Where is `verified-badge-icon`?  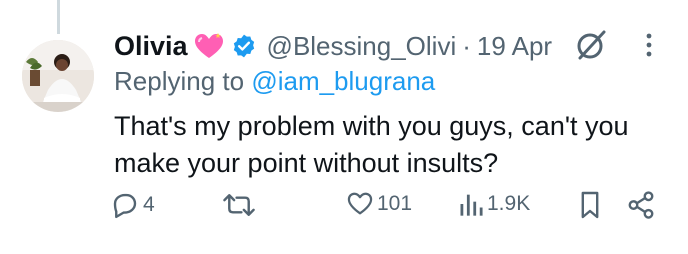 verified-badge-icon is located at coordinates (244, 46).